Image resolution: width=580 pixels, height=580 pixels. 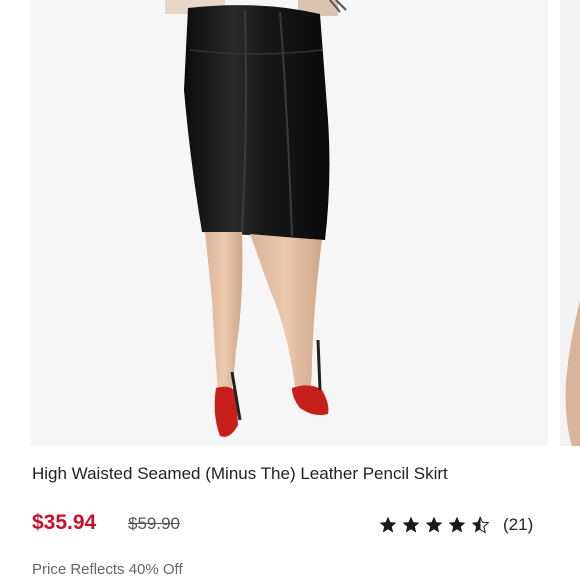 I want to click on next-image-peek, so click(x=570, y=223).